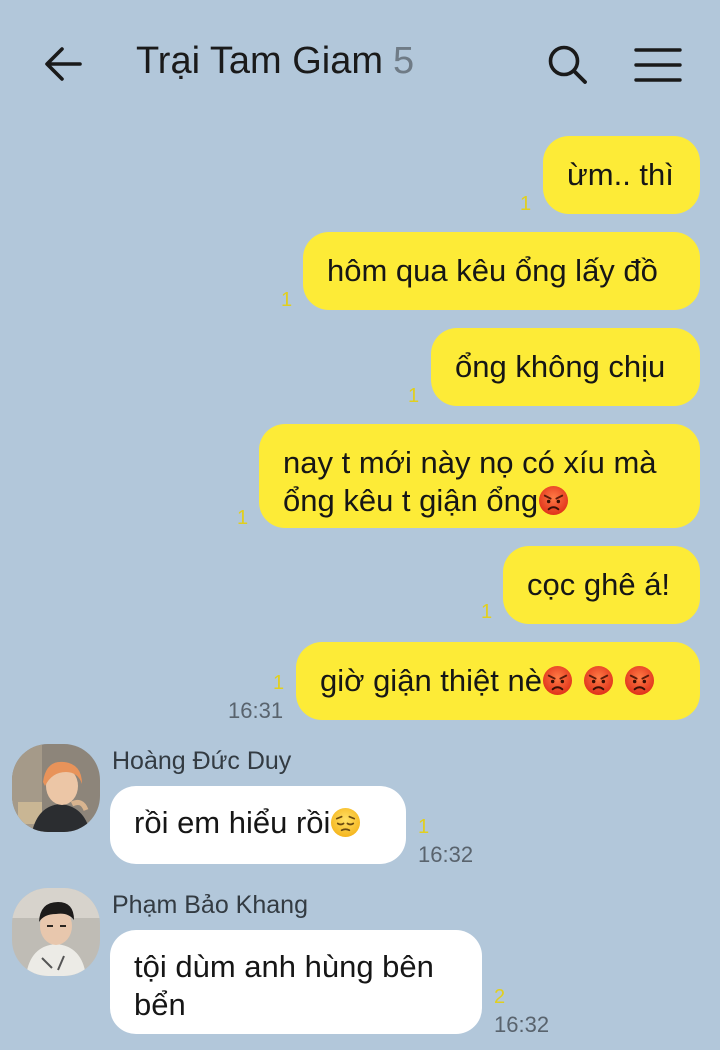 This screenshot has height=1050, width=720. I want to click on message-text-line: tội dùm anh hùng bên, so click(284, 966).